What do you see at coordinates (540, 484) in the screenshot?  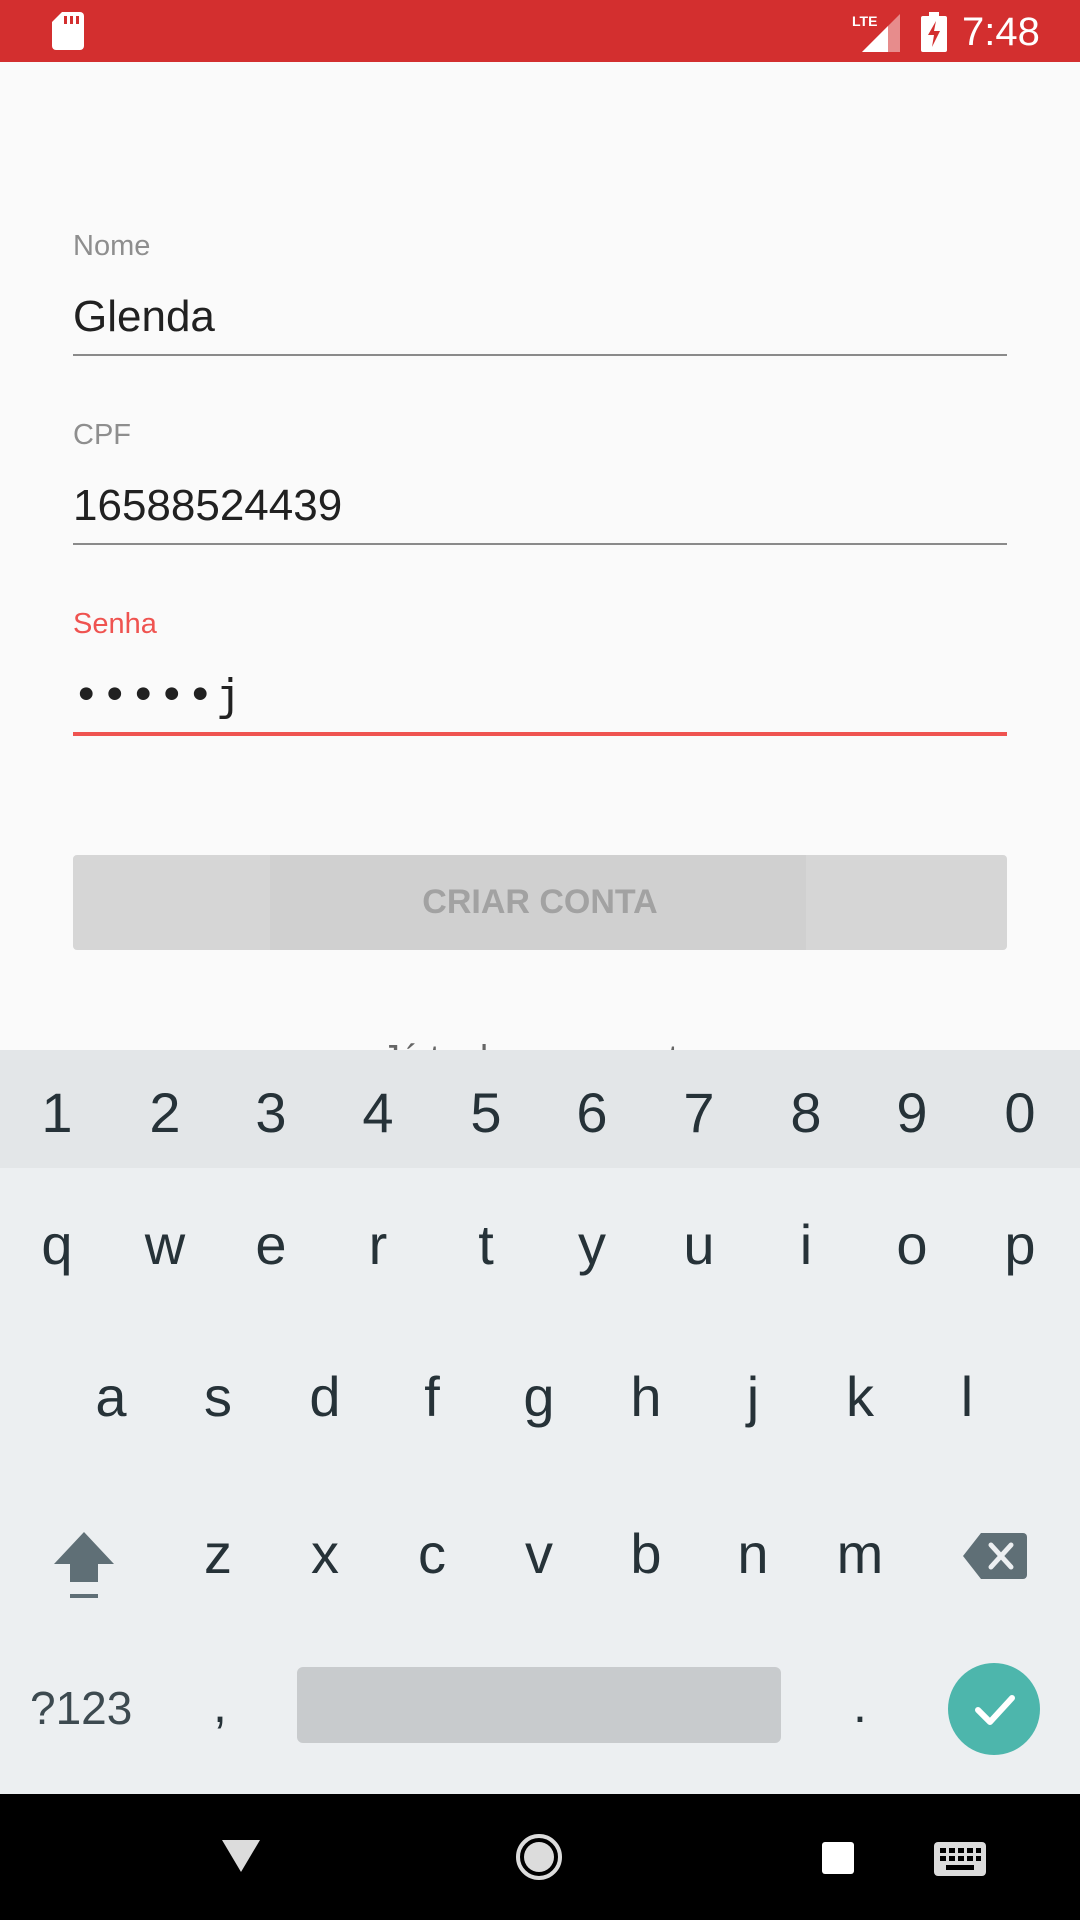 I see `cpf-field: CPF 16588524439` at bounding box center [540, 484].